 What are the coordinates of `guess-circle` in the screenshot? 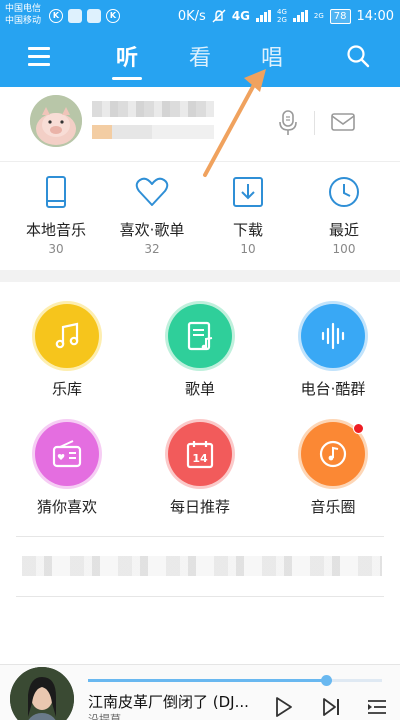 It's located at (67, 454).